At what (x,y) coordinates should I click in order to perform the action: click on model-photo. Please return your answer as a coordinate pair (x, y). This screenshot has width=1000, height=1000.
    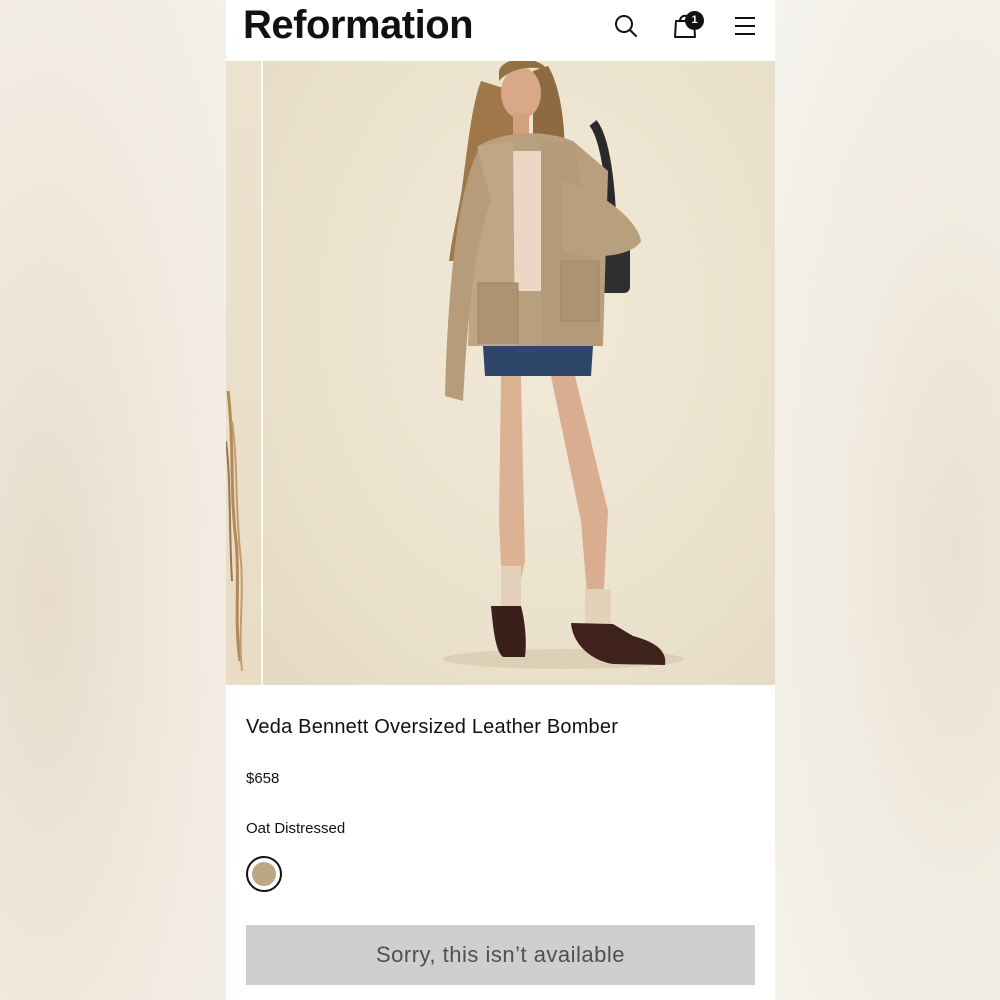
    Looking at the image, I should click on (563, 365).